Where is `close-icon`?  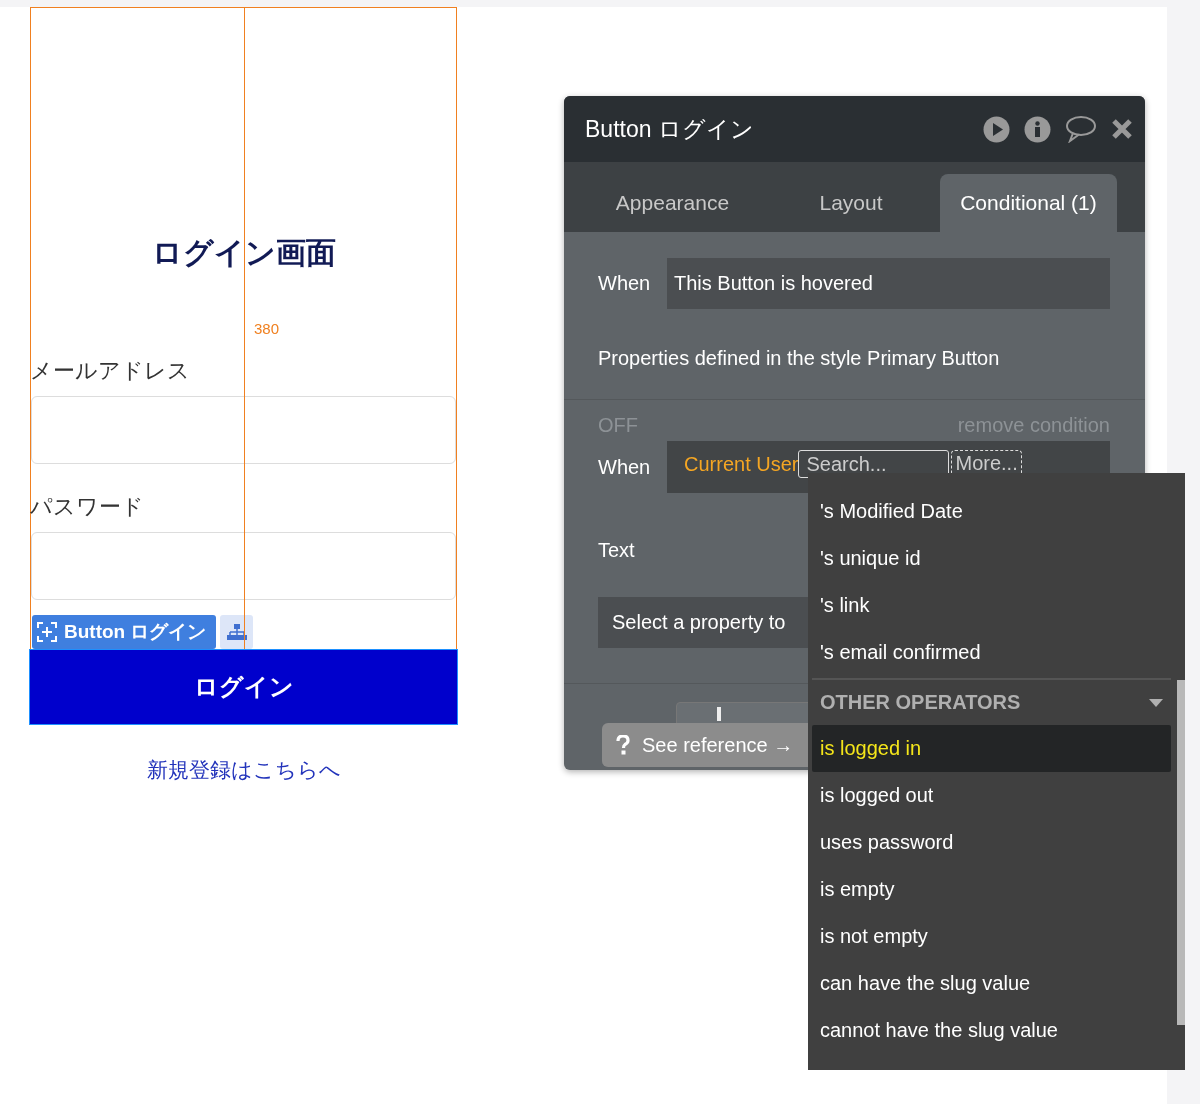
close-icon is located at coordinates (1122, 129).